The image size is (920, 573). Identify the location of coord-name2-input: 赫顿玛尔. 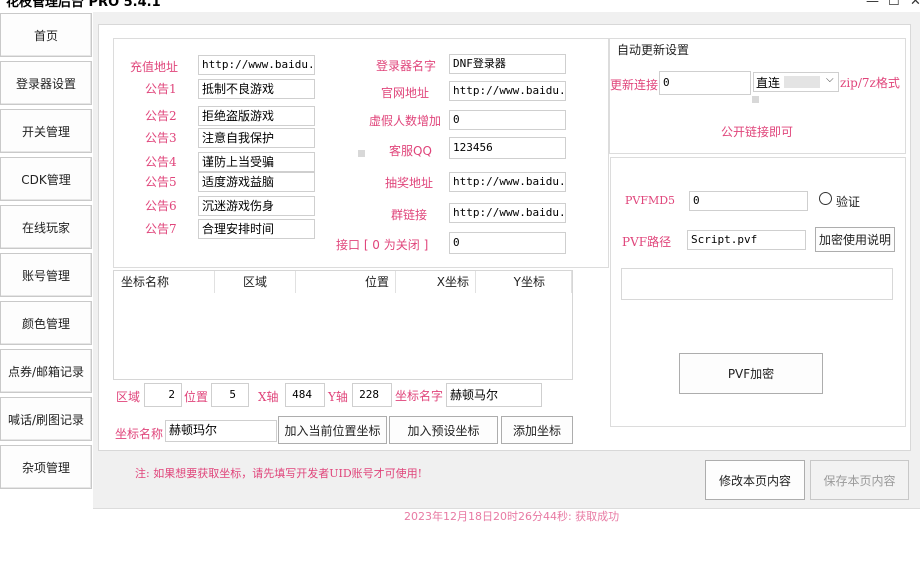
(221, 431).